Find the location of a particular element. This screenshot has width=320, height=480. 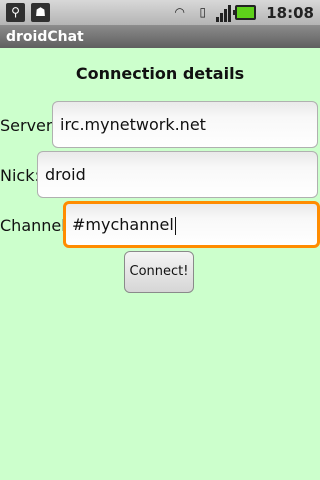

channel-input: #mychannel is located at coordinates (191, 224).